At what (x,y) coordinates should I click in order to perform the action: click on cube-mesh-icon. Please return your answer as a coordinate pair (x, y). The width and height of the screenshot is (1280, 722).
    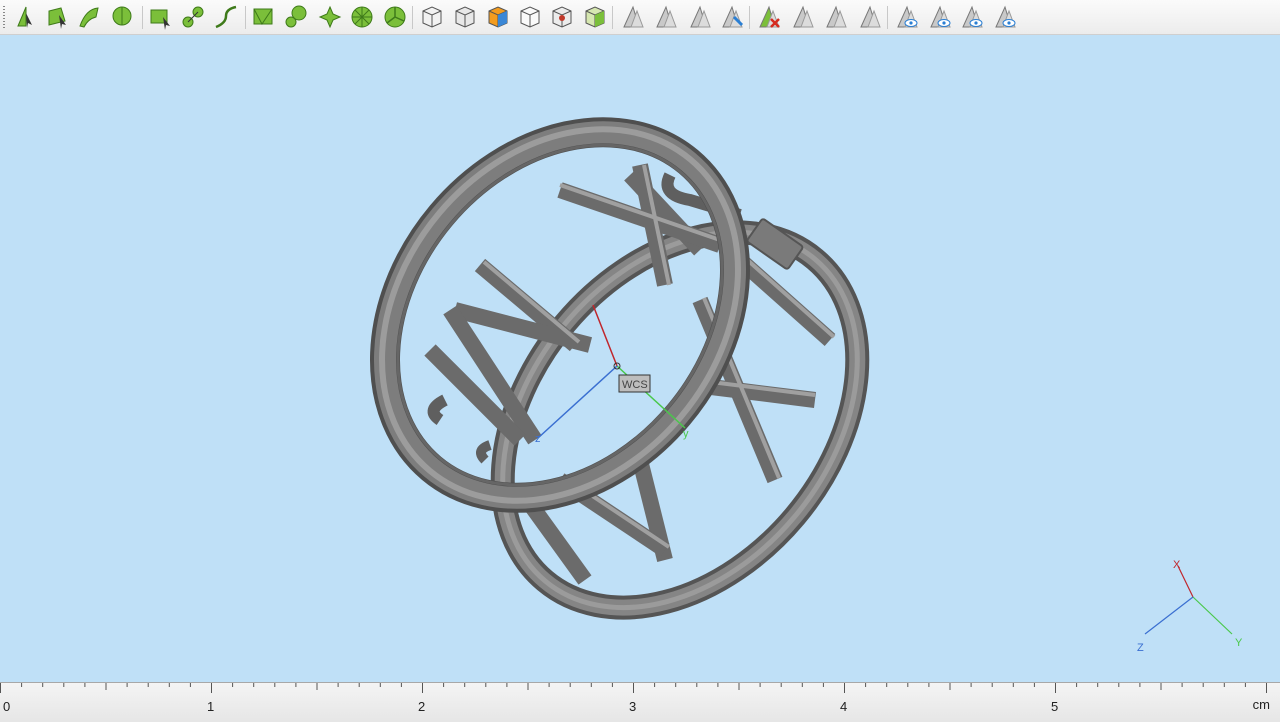
    Looking at the image, I should click on (595, 17).